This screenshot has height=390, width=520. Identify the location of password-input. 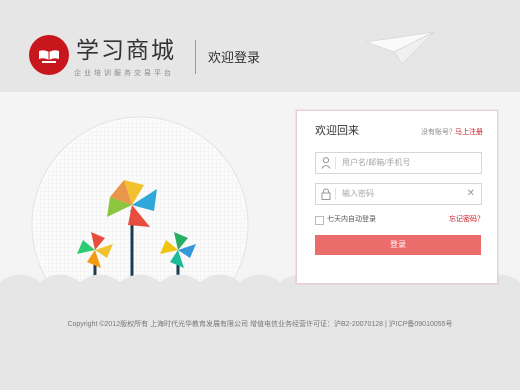
(404, 193).